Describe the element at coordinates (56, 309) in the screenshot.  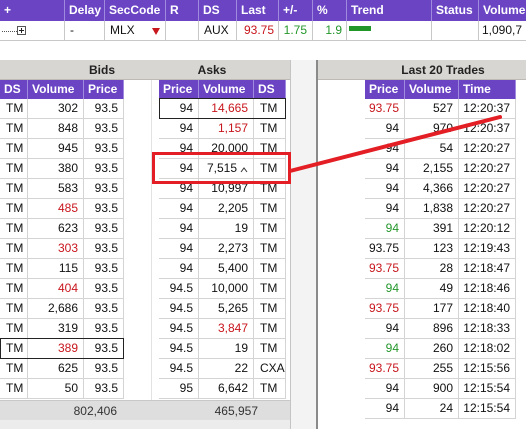
I see `bids-volume-cell: 2,686` at that location.